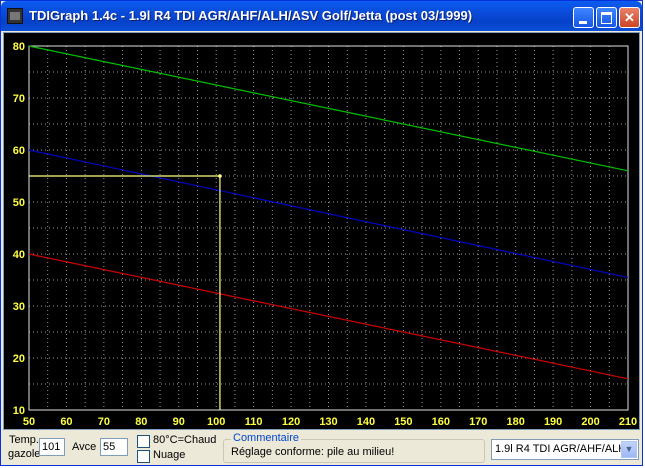  I want to click on x-tick-label: 70, so click(104, 422).